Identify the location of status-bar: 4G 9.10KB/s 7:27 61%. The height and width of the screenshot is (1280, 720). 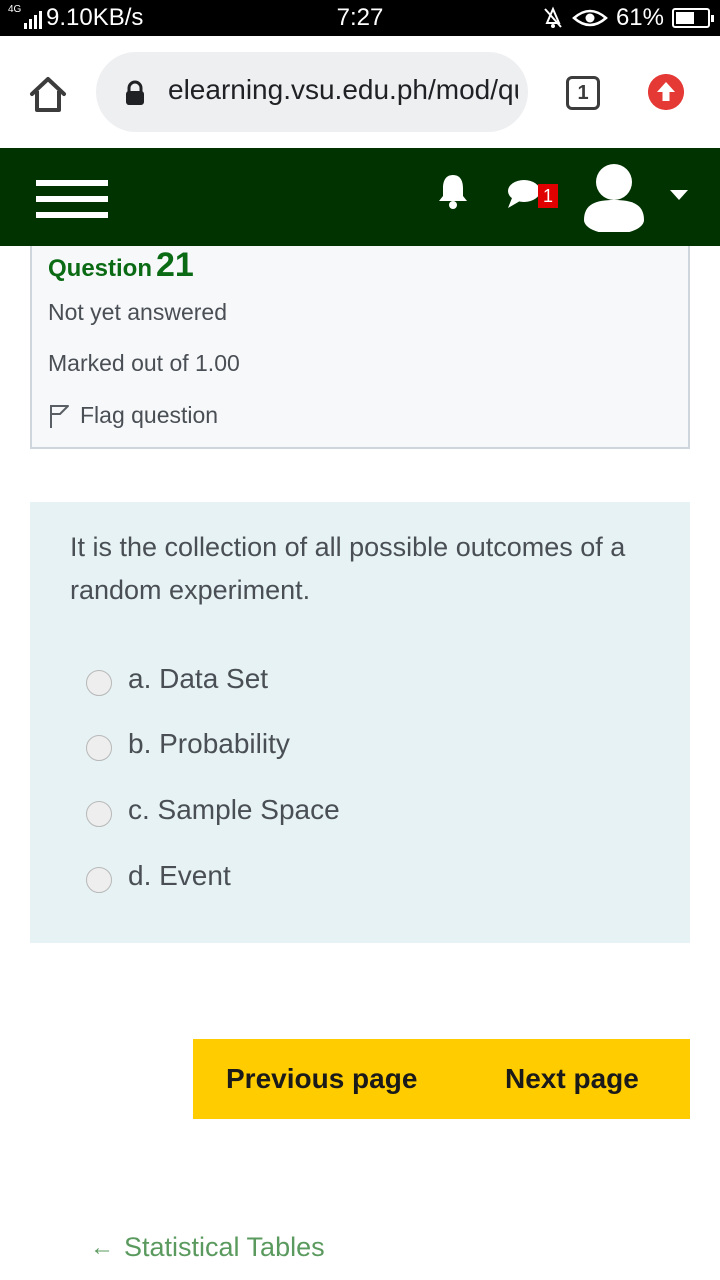
(360, 18).